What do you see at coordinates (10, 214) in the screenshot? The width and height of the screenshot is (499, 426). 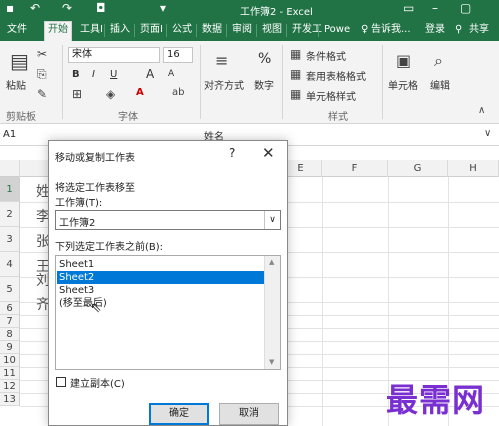 I see `row-header: 2` at bounding box center [10, 214].